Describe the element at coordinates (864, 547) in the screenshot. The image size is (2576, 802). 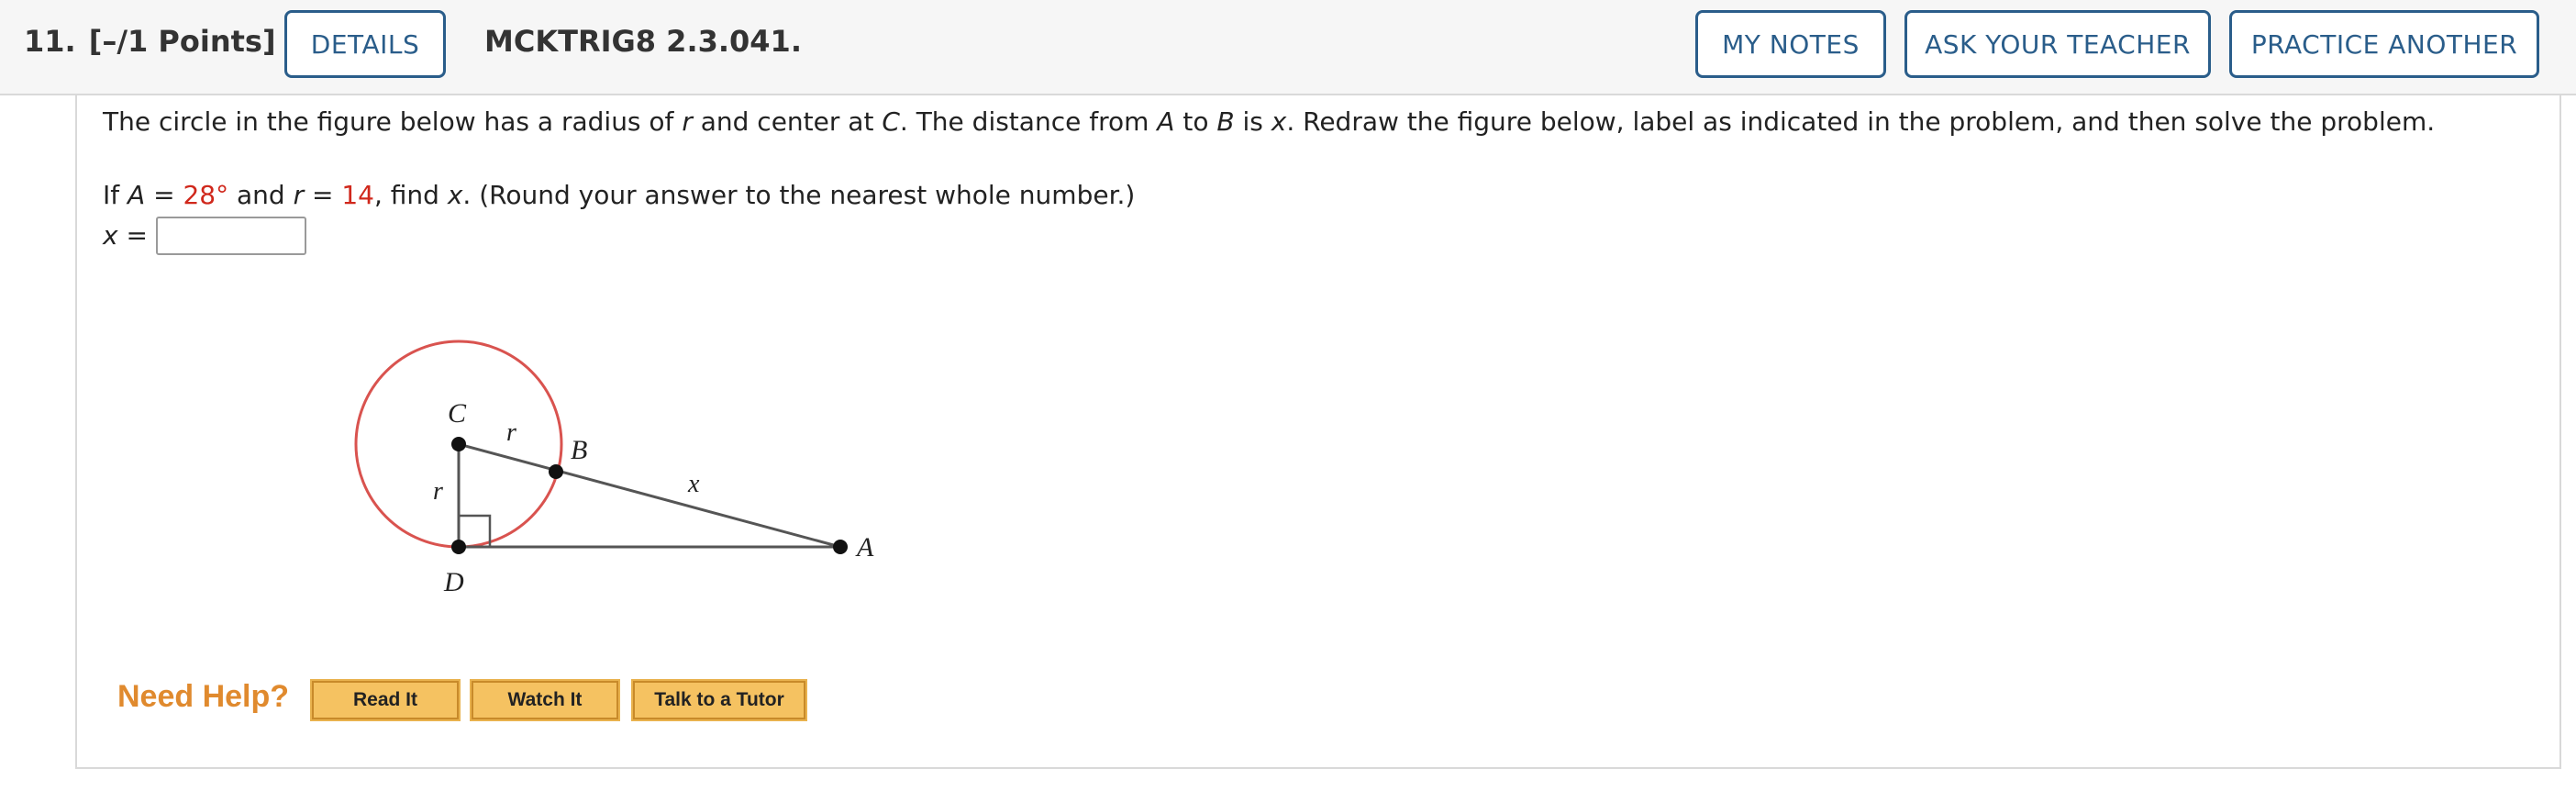
I see `label-a: A` at that location.